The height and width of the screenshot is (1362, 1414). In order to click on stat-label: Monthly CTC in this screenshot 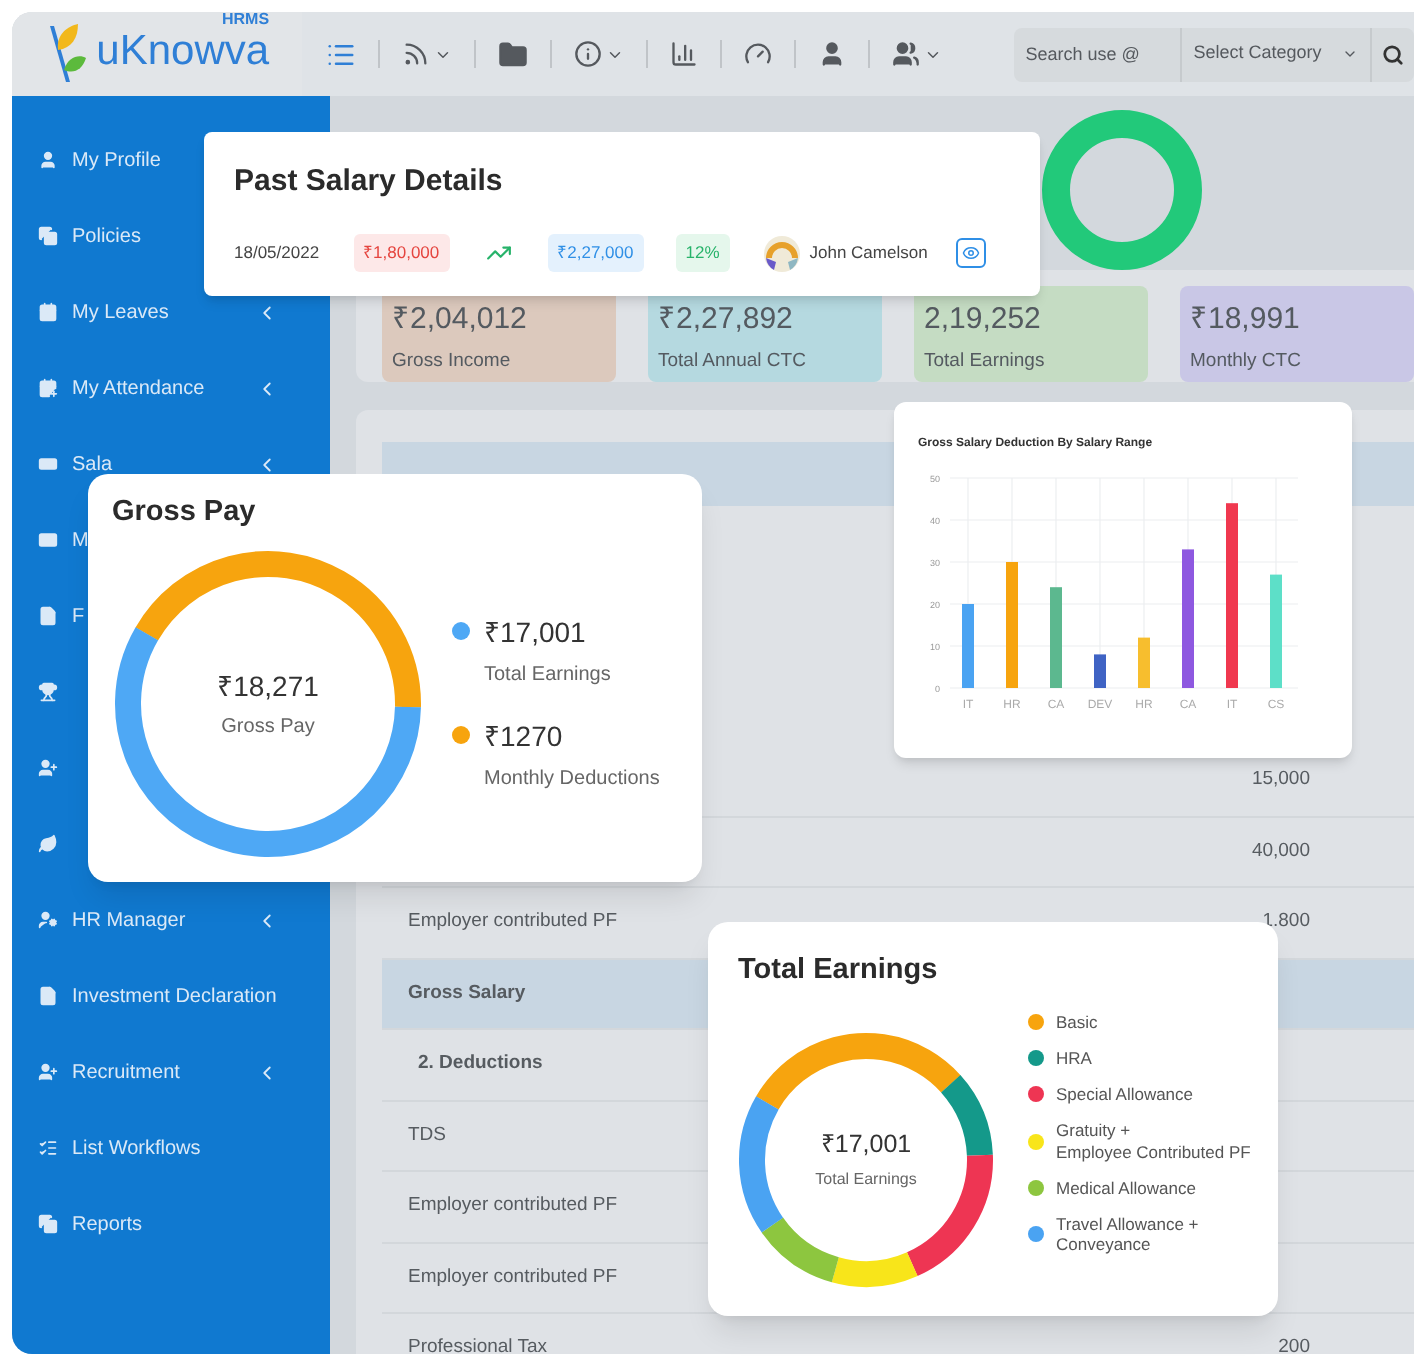, I will do `click(1246, 361)`.